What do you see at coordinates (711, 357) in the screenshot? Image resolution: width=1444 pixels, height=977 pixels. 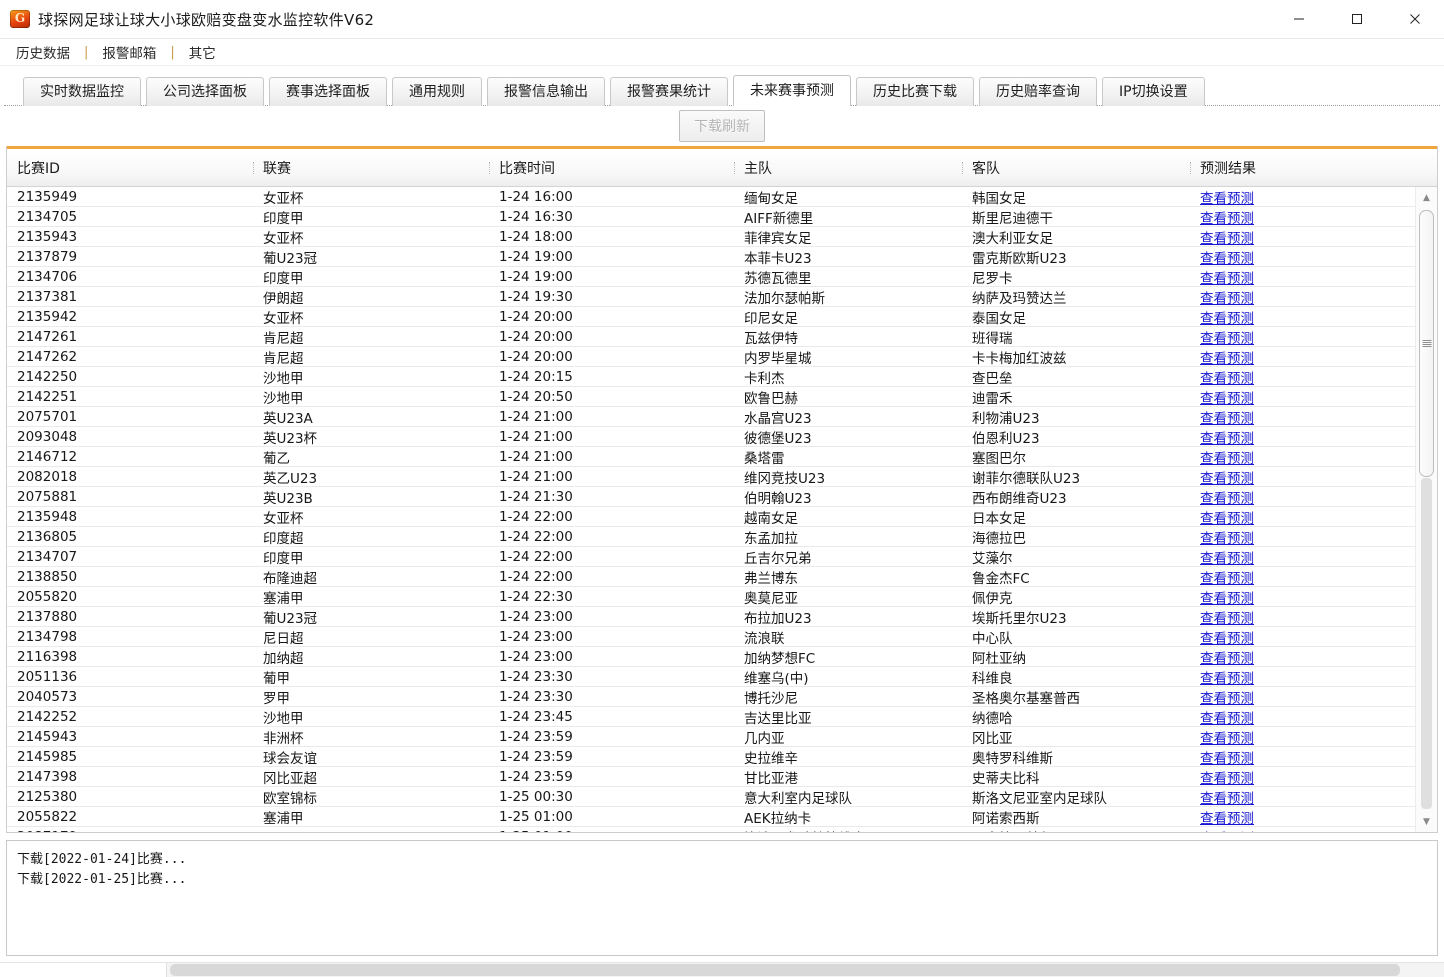 I see `table-row: 2147262 肯尼超 1-24 20:00 内罗毕星城 卡卡梅加红波兹 查看预测` at bounding box center [711, 357].